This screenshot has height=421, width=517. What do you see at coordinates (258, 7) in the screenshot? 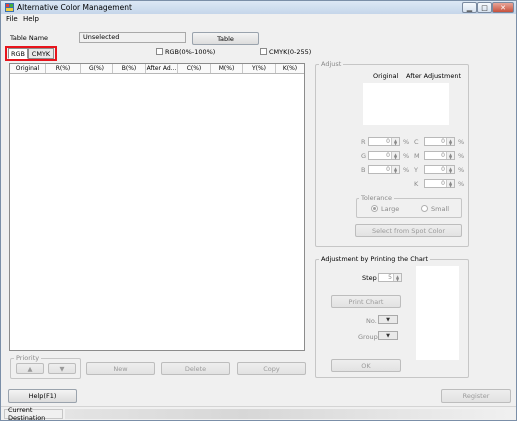
I see `title-bar: Alternative Color Management ▁ □ ✕` at bounding box center [258, 7].